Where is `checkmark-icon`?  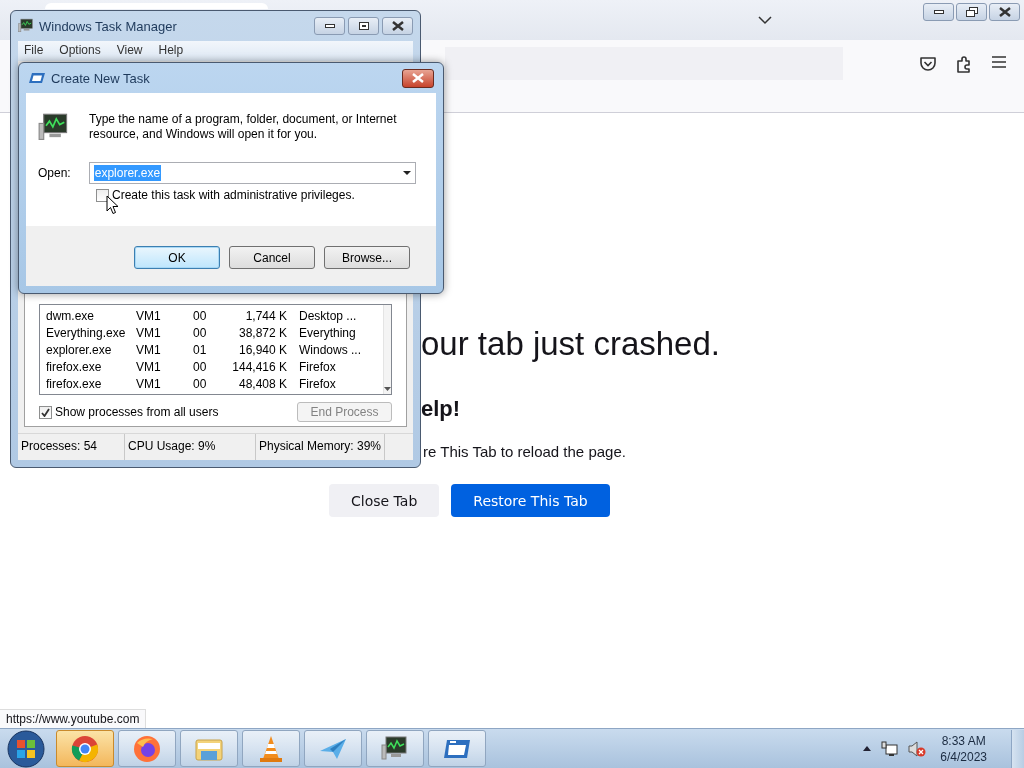
checkmark-icon is located at coordinates (45, 412).